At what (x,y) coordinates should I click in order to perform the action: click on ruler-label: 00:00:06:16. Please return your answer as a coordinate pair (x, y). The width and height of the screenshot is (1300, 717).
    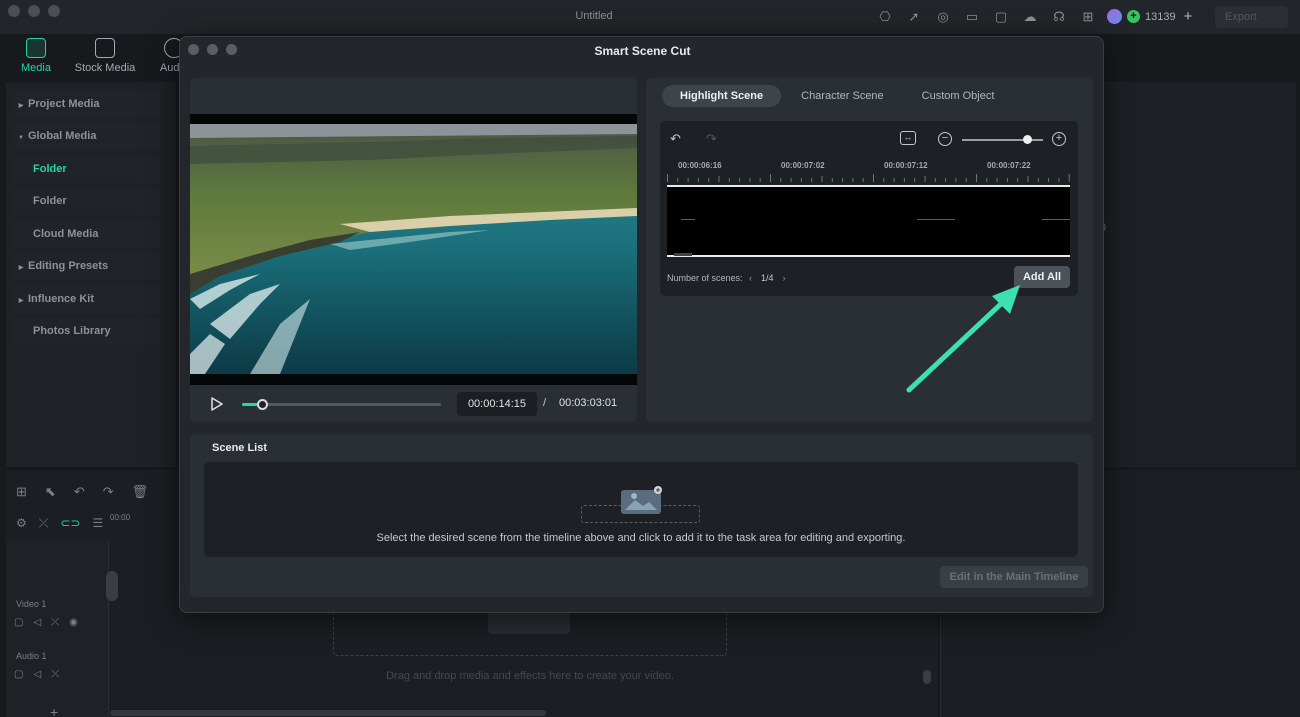
    Looking at the image, I should click on (700, 165).